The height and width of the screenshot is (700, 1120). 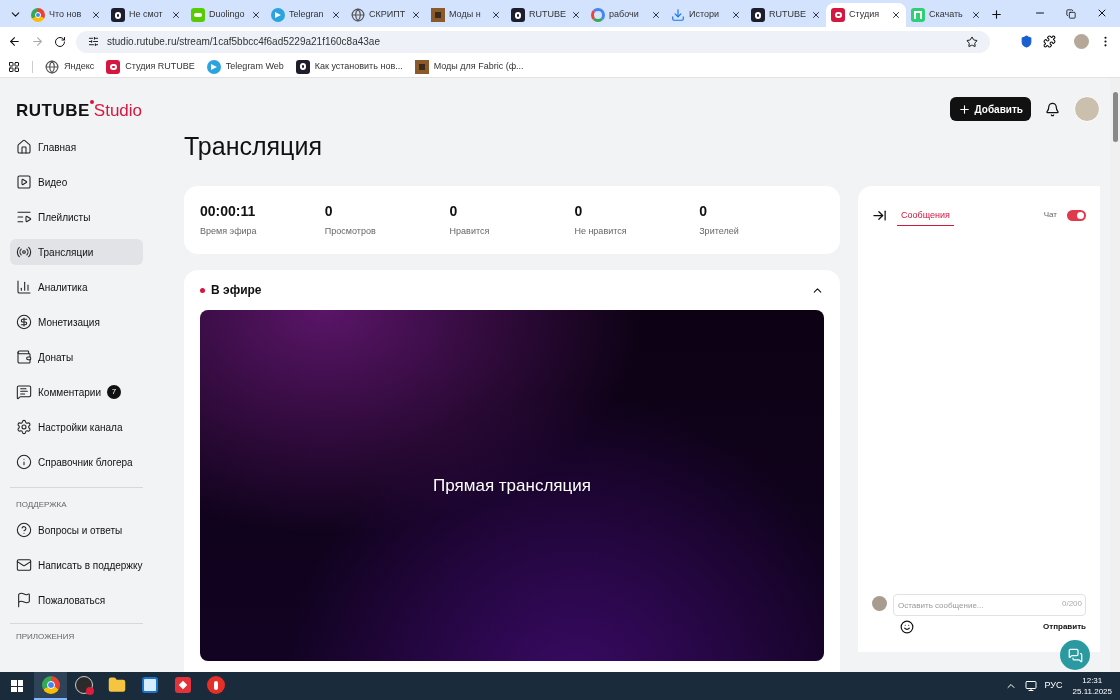 I want to click on broadcast-icon, so click(x=24, y=252).